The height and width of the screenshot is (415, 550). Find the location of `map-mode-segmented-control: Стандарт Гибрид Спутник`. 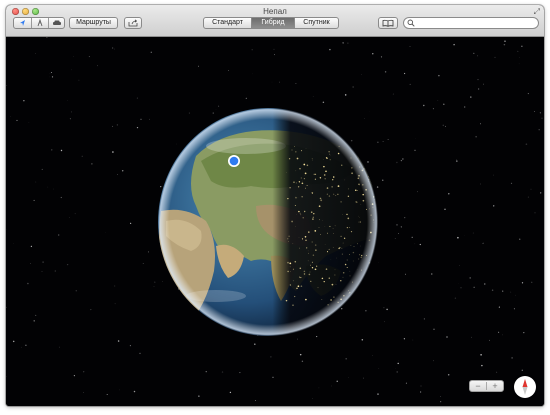

map-mode-segmented-control: Стандарт Гибрид Спутник is located at coordinates (271, 23).